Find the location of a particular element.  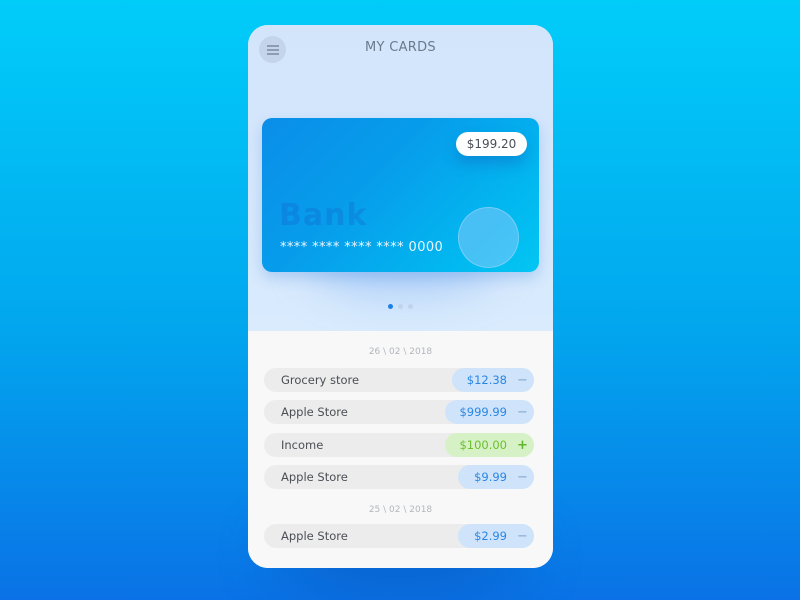

transaction-name: Grocery store is located at coordinates (320, 380).